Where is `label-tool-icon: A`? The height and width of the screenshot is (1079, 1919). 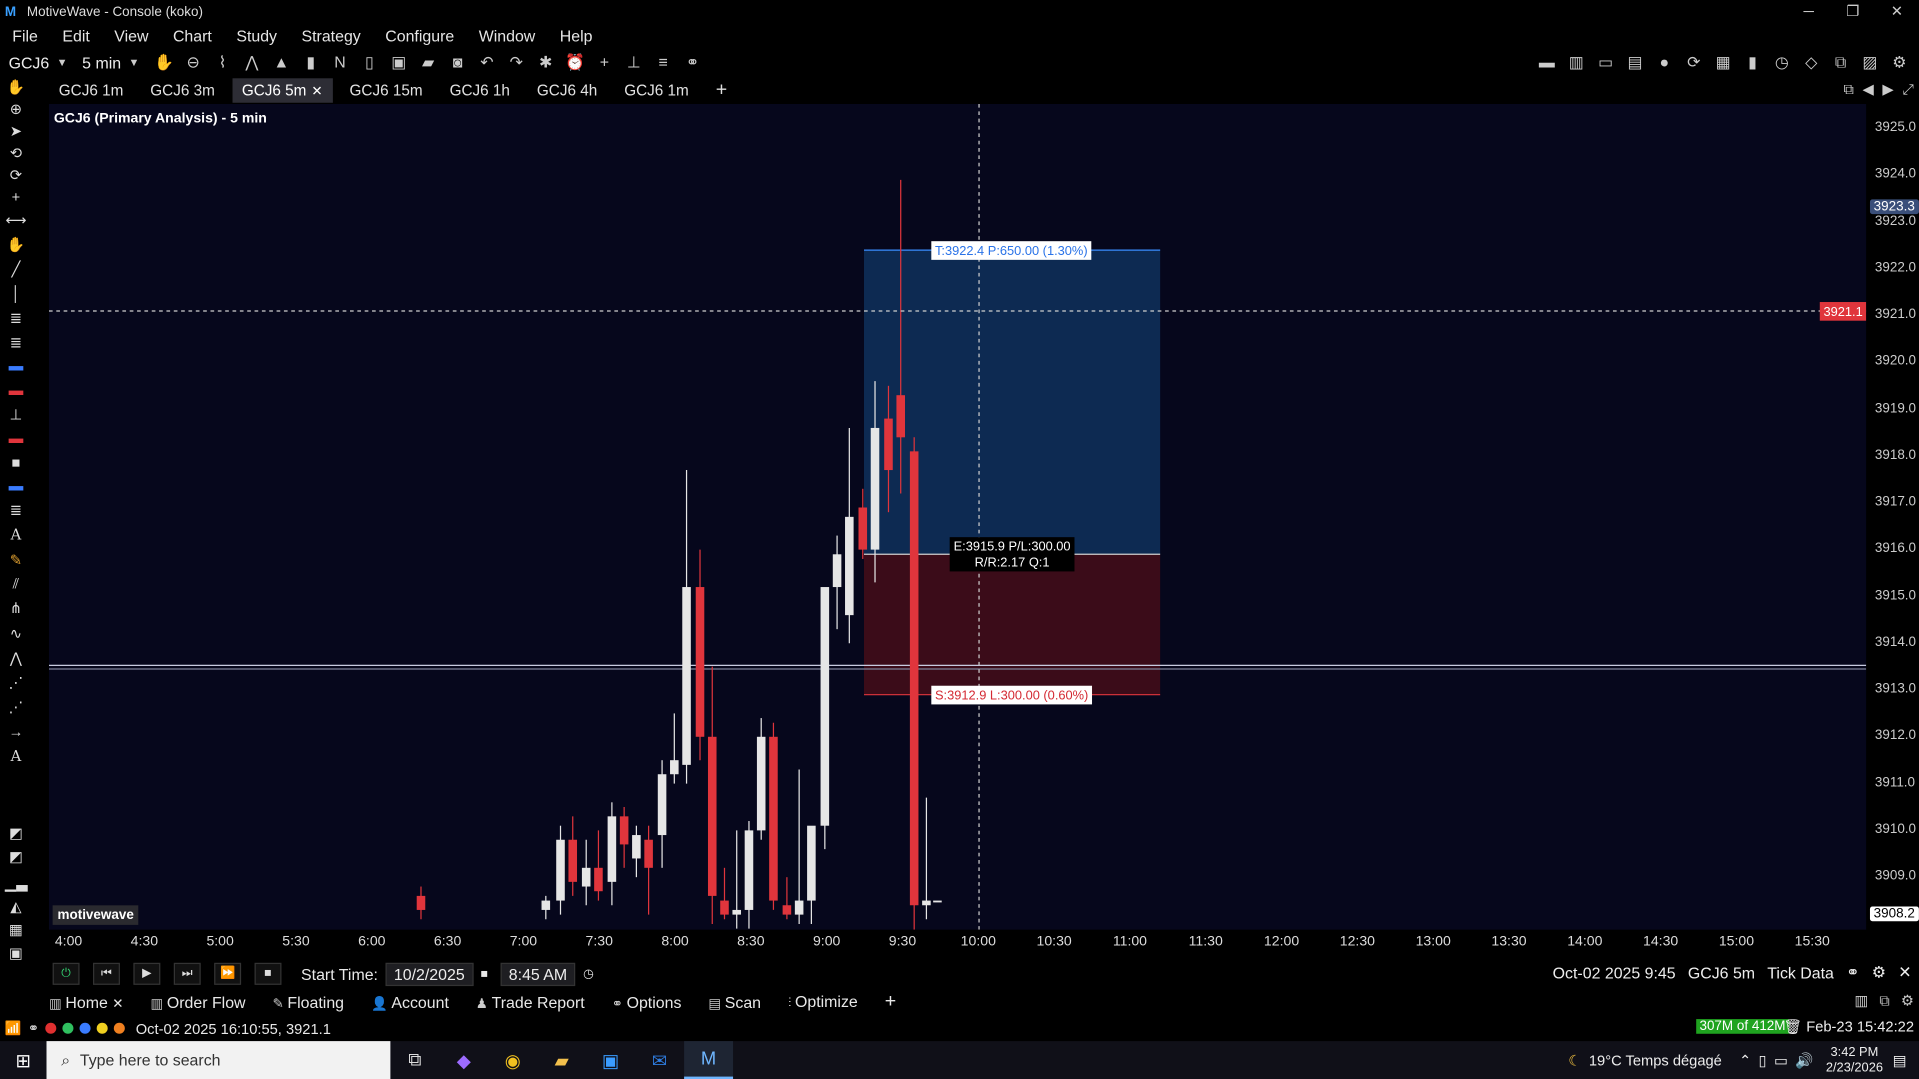
label-tool-icon: A is located at coordinates (16, 755).